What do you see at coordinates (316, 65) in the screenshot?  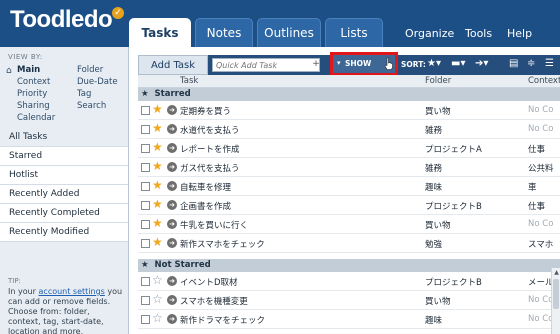 I see `quick-add-plus-button: +` at bounding box center [316, 65].